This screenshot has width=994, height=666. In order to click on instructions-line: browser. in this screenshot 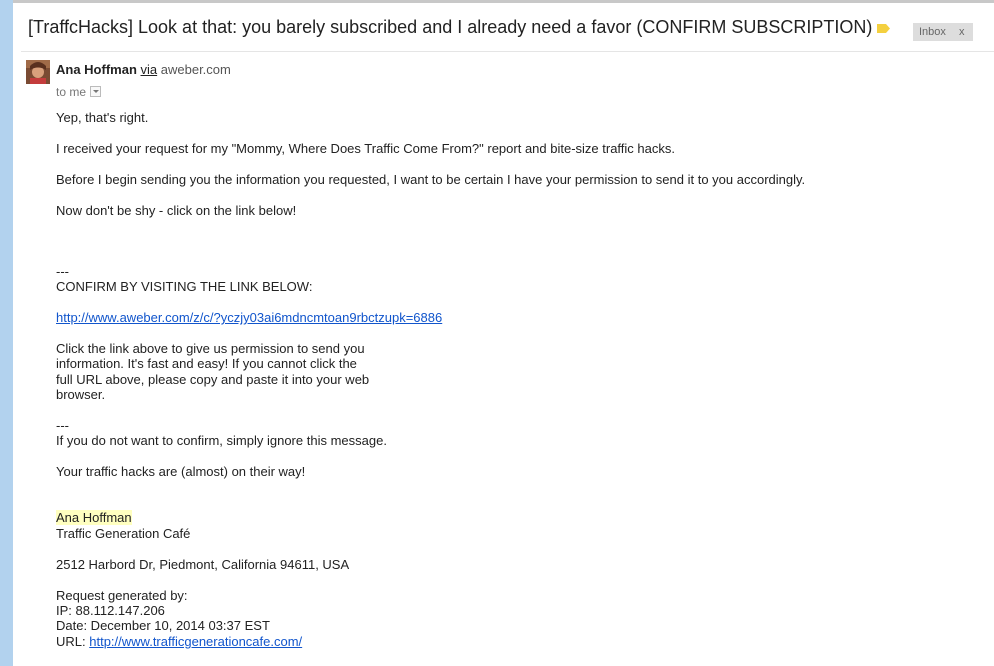, I will do `click(81, 394)`.